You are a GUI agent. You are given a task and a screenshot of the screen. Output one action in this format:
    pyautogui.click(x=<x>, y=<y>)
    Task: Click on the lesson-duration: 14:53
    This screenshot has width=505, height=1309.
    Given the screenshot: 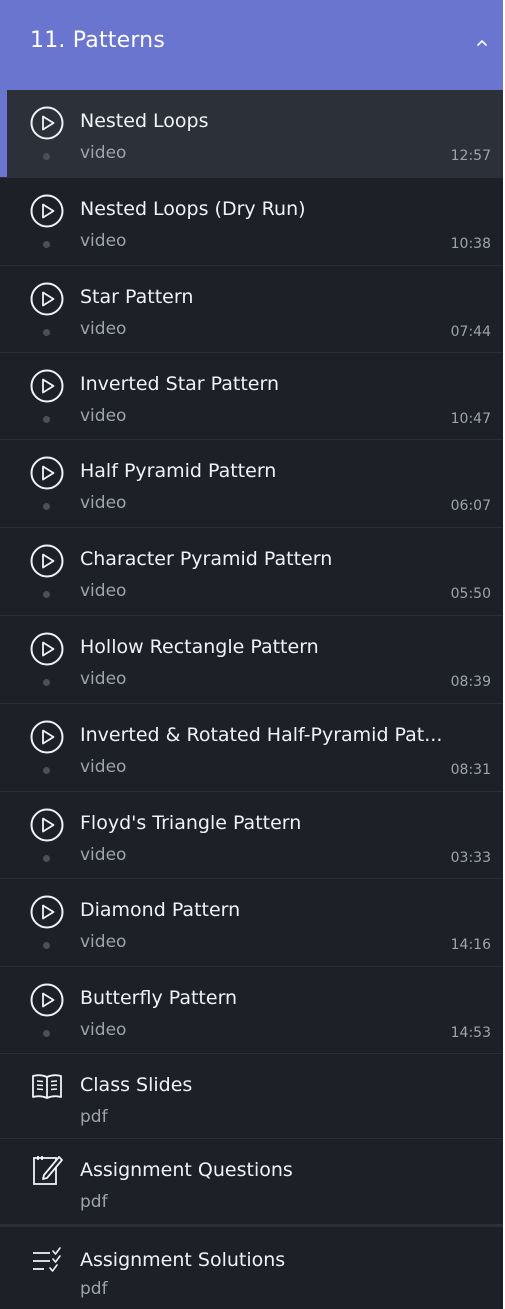 What is the action you would take?
    pyautogui.click(x=470, y=1033)
    